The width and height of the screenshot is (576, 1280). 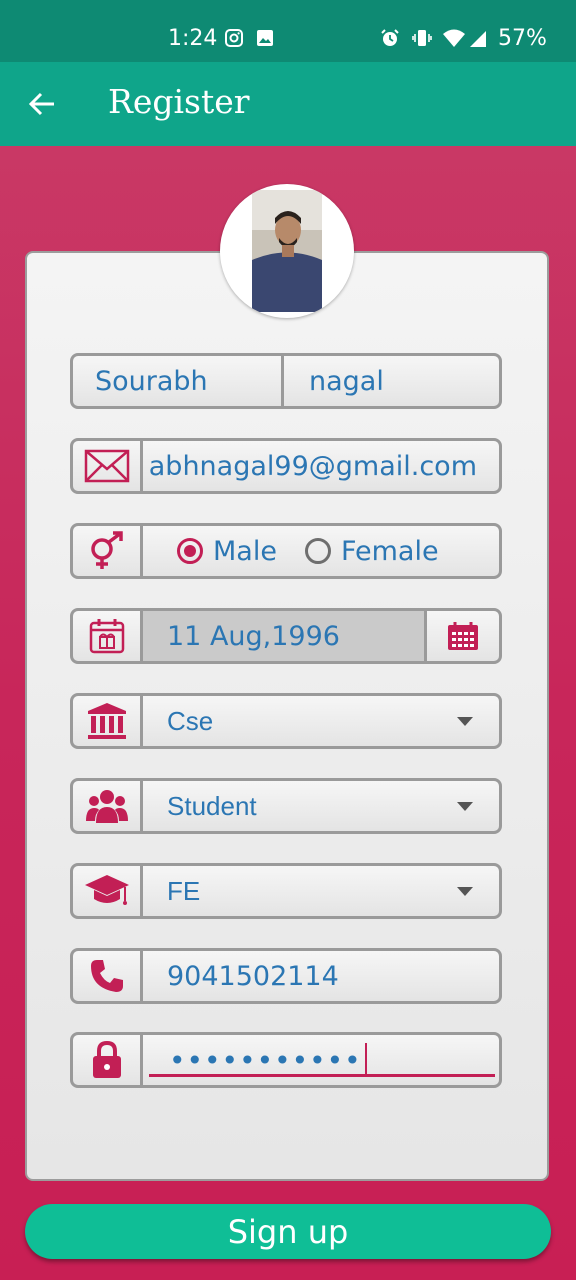 What do you see at coordinates (321, 806) in the screenshot?
I see `role-select: Student` at bounding box center [321, 806].